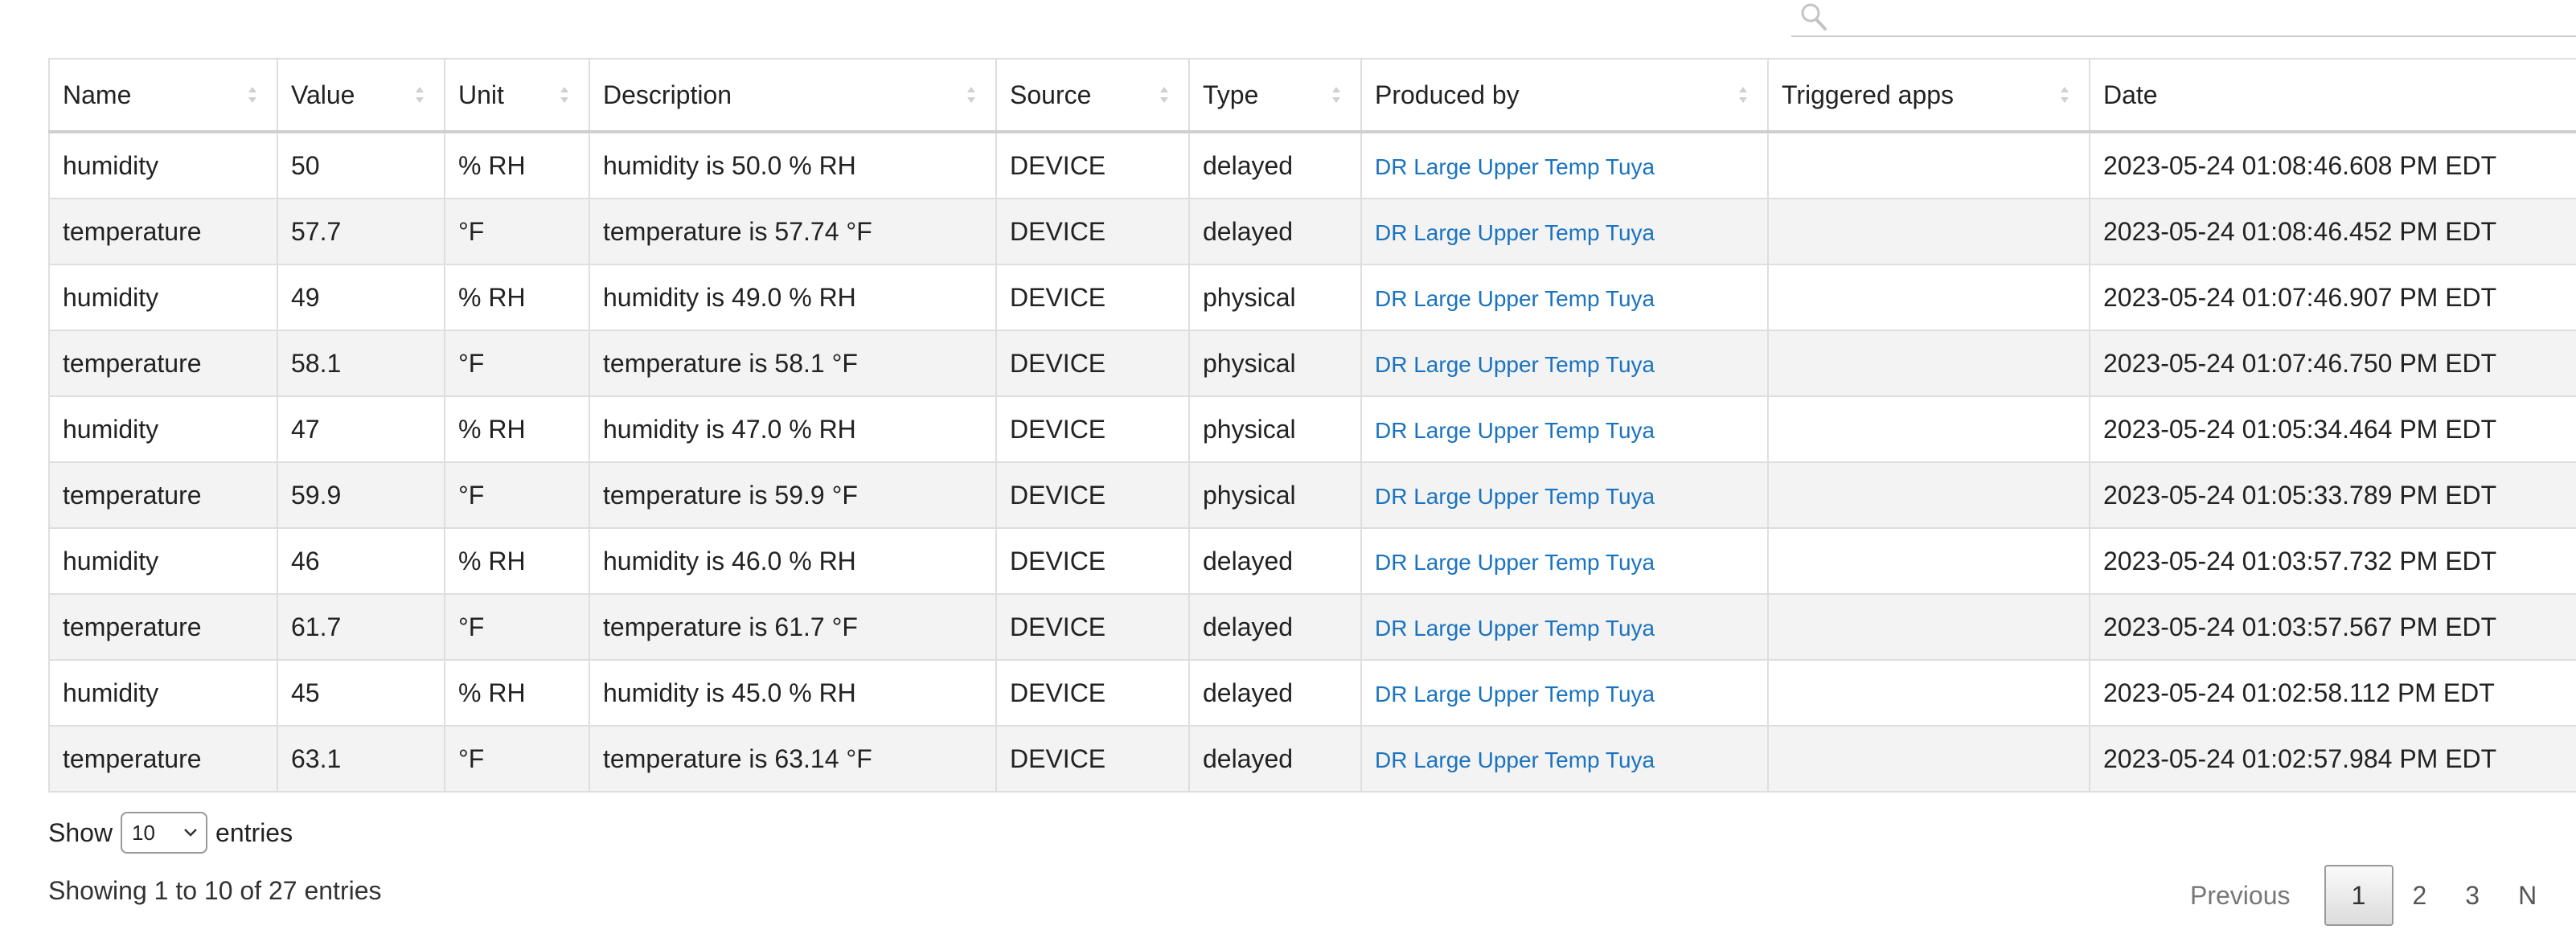 This screenshot has width=2576, height=942. What do you see at coordinates (2203, 17) in the screenshot?
I see `search-input` at bounding box center [2203, 17].